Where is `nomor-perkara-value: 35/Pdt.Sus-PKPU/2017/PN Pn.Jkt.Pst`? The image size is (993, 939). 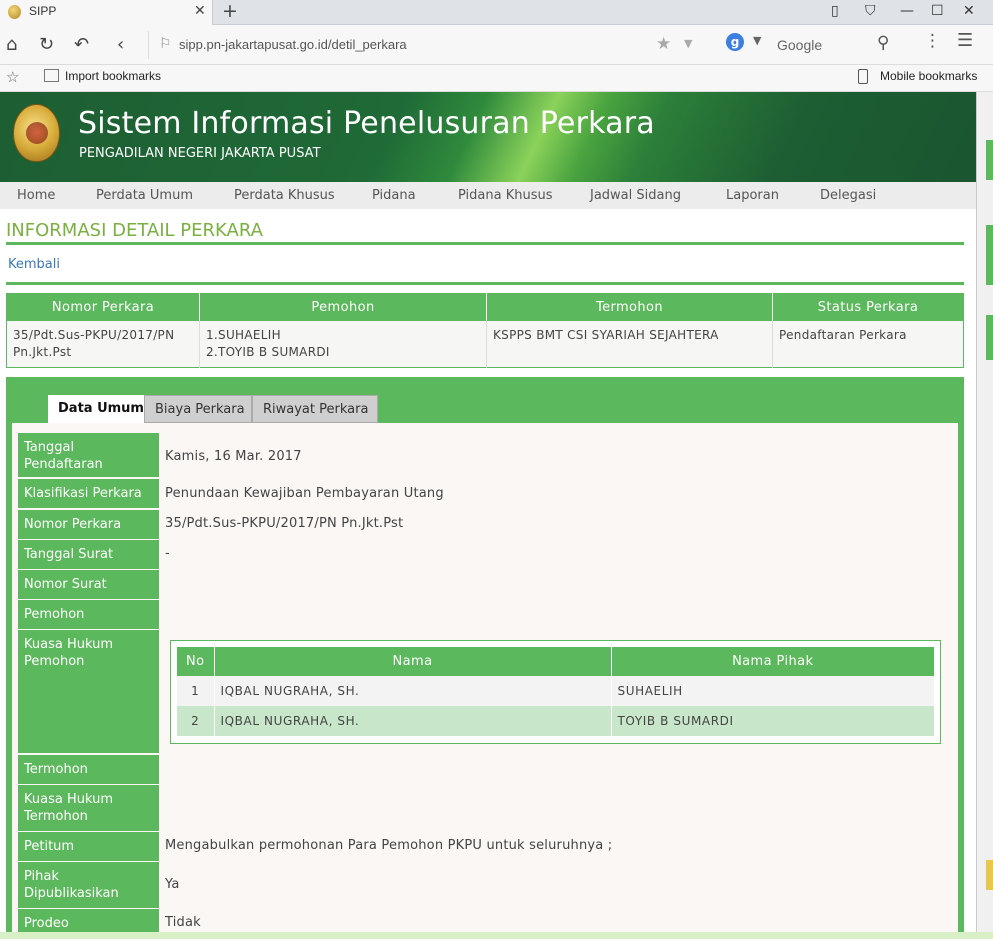 nomor-perkara-value: 35/Pdt.Sus-PKPU/2017/PN Pn.Jkt.Pst is located at coordinates (284, 523).